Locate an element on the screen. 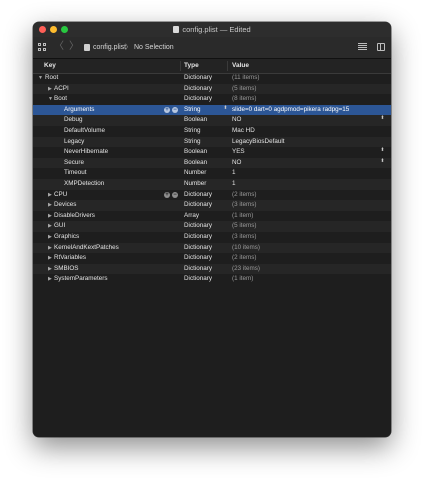 Image resolution: width=424 pixels, height=480 pixels. row-key: Devices is located at coordinates (65, 205).